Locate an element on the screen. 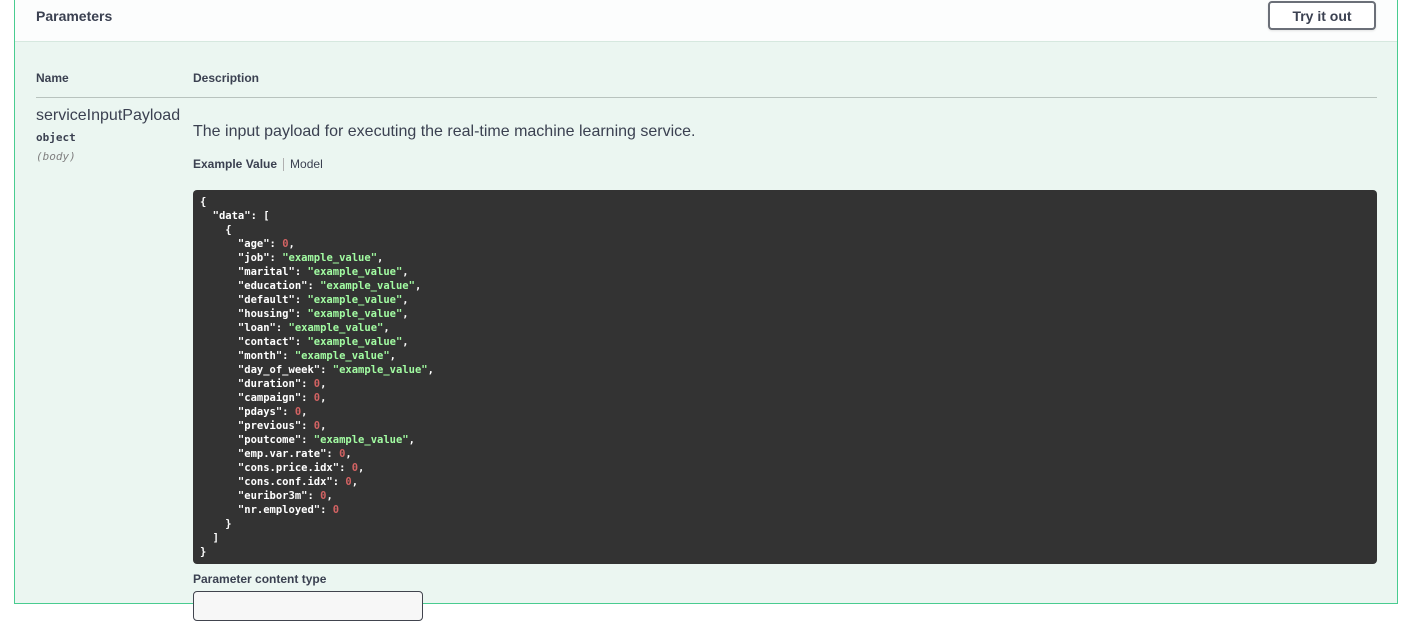  code-line: "euribor3m": 0, is located at coordinates (785, 496).